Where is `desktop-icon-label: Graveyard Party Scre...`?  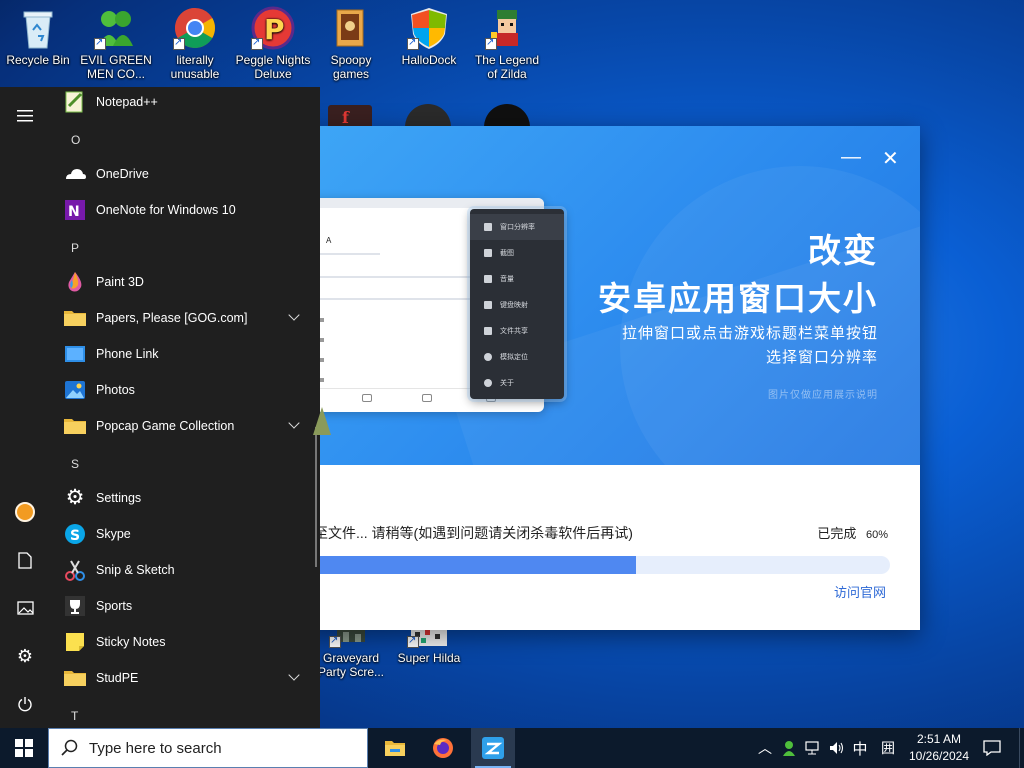
desktop-icon-label: Graveyard Party Scre... is located at coordinates (351, 665).